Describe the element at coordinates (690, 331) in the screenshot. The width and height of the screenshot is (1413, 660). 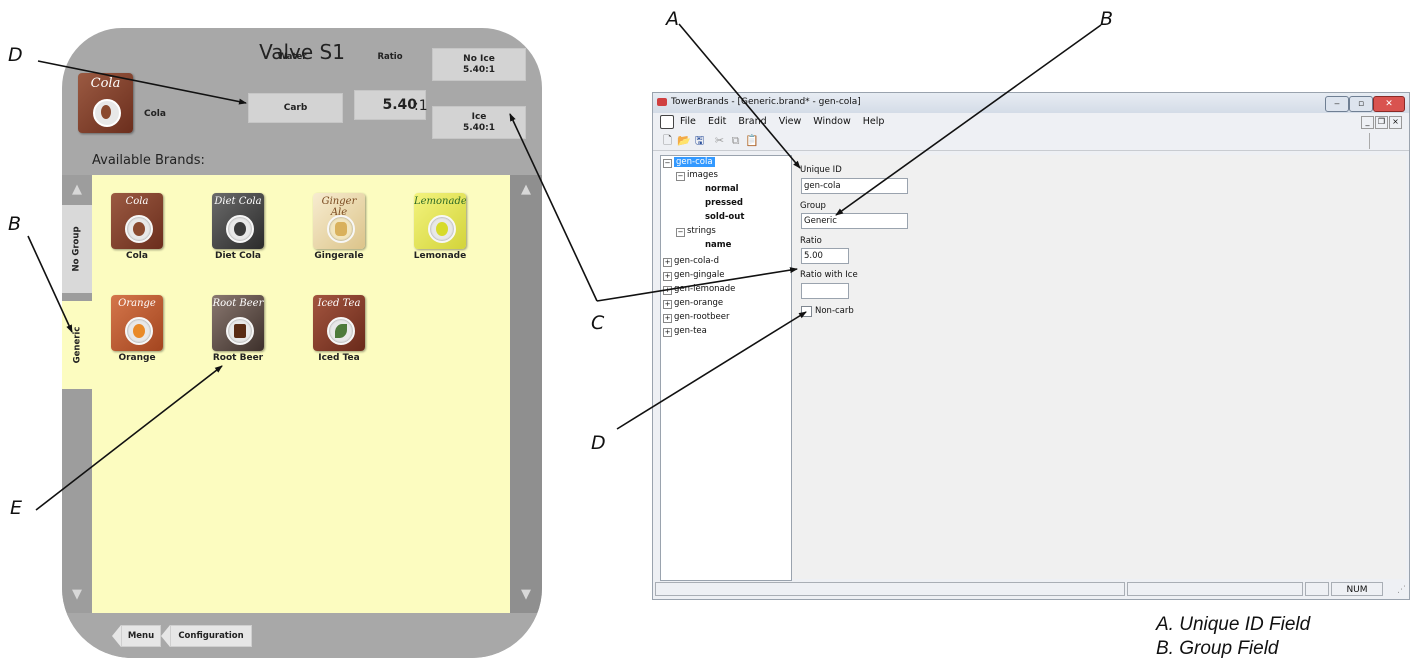
I see `tree-node-gen-tea: gen-tea` at that location.